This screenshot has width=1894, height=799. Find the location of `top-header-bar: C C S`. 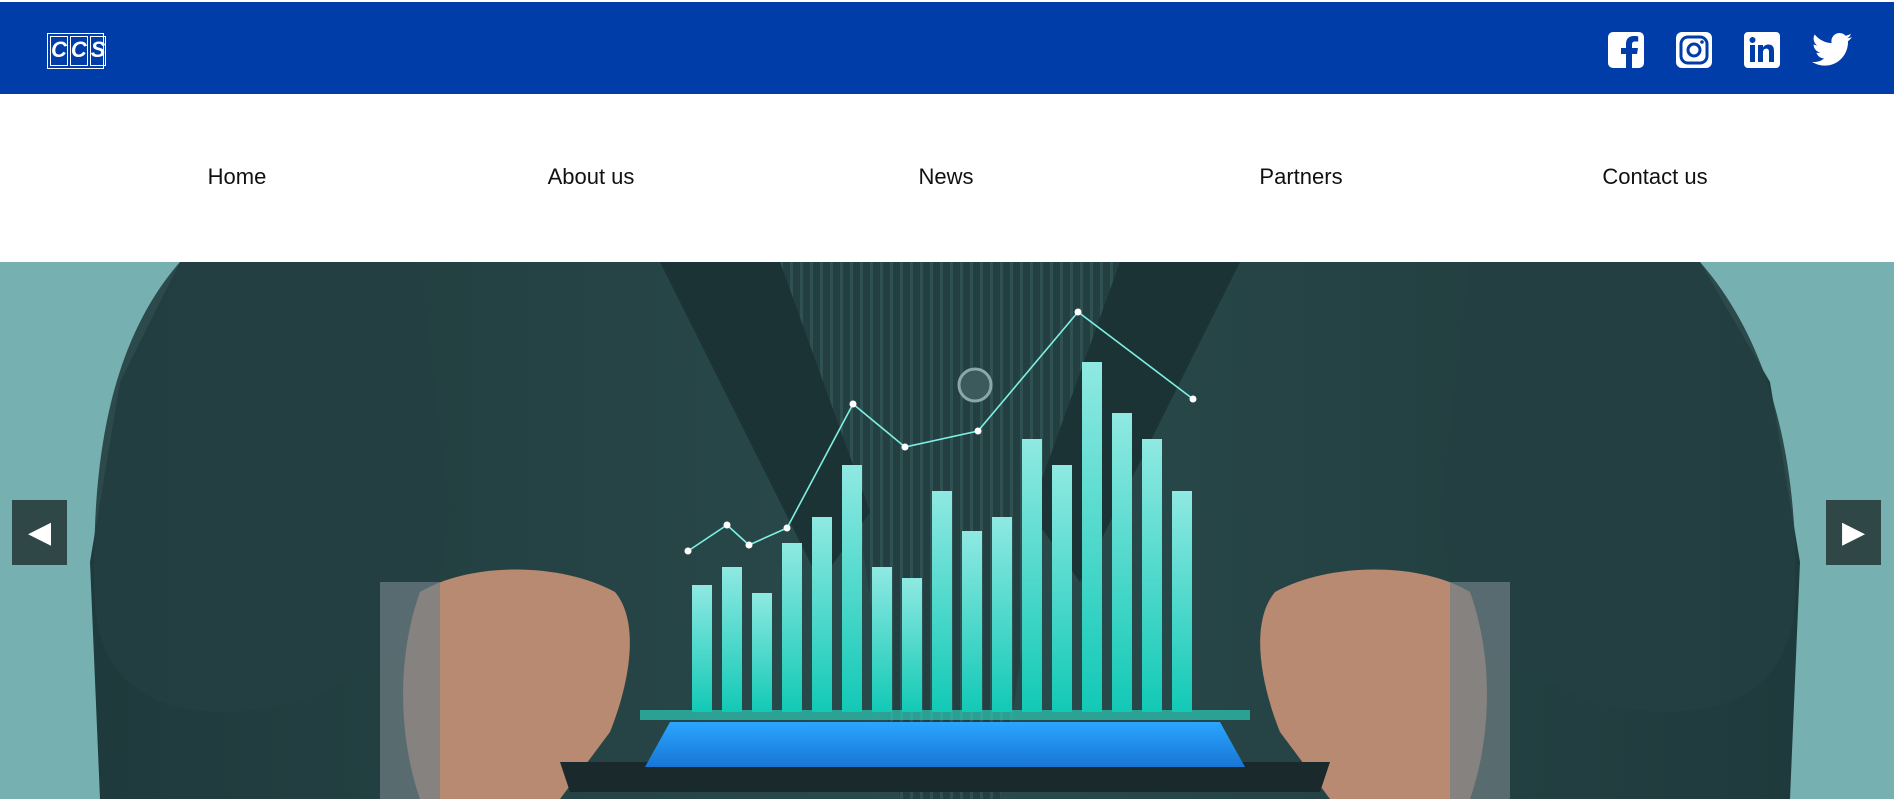

top-header-bar: C C S is located at coordinates (947, 48).